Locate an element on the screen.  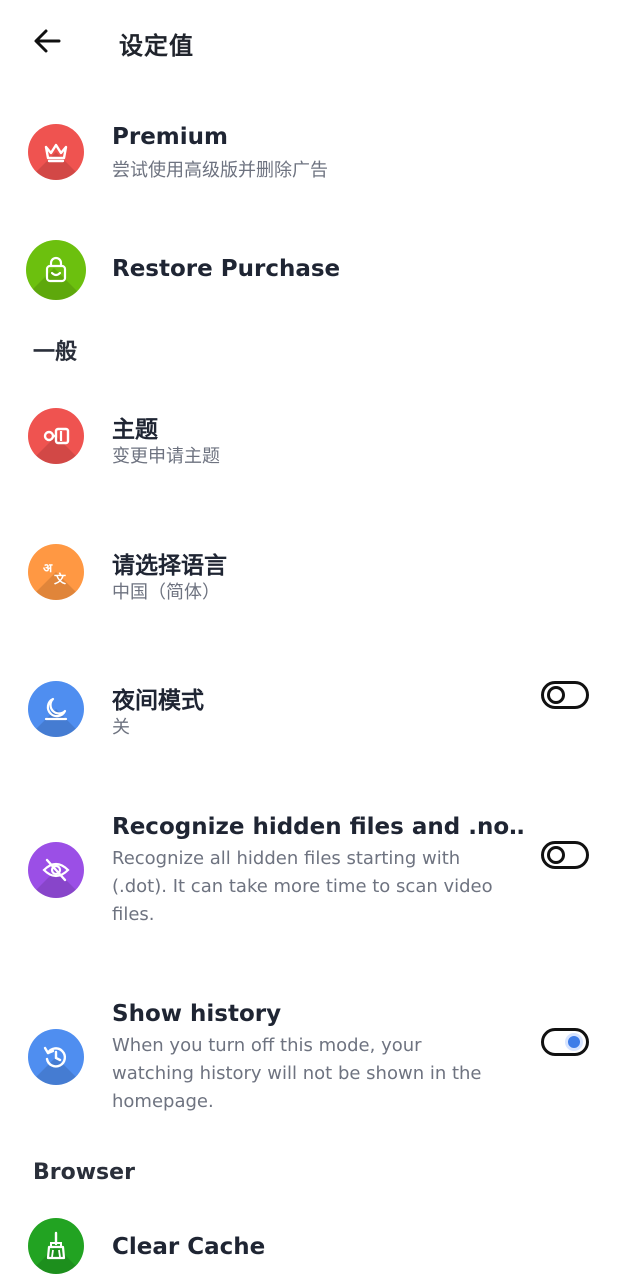
translate-icon: अ 文 is located at coordinates (56, 572).